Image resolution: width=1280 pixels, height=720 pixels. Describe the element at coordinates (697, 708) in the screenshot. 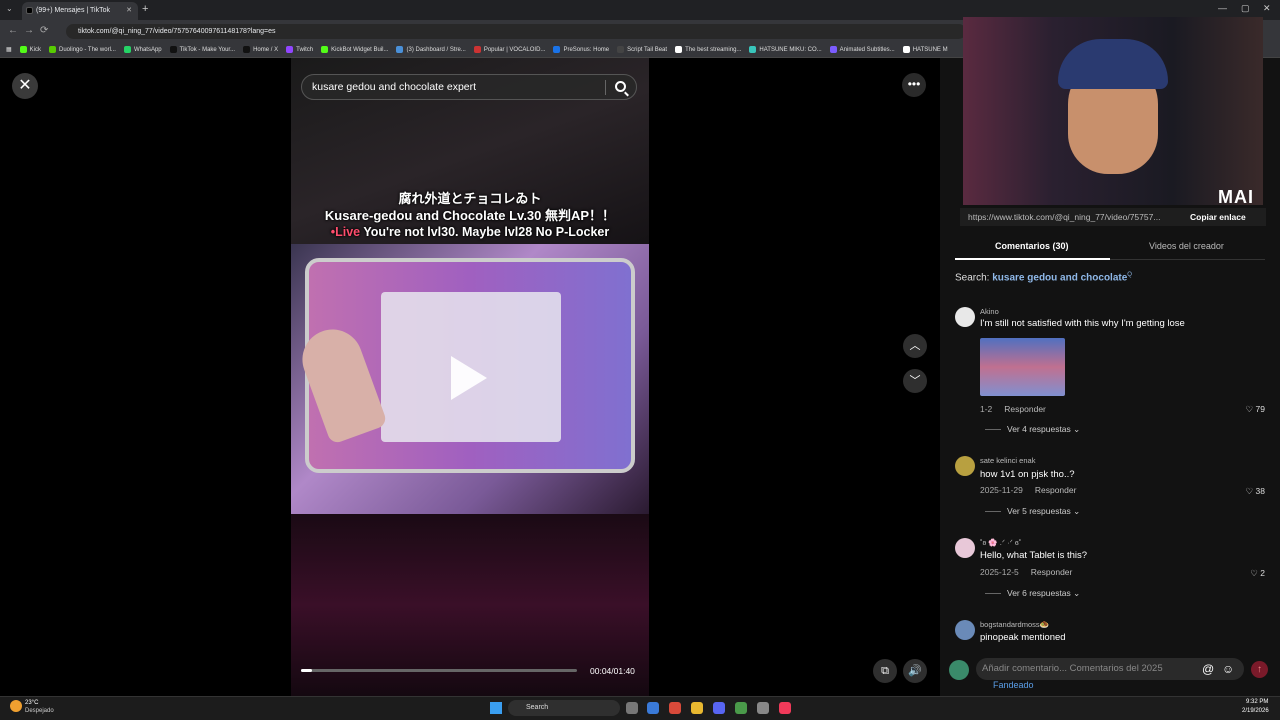

I see `file-explorer-icon` at that location.